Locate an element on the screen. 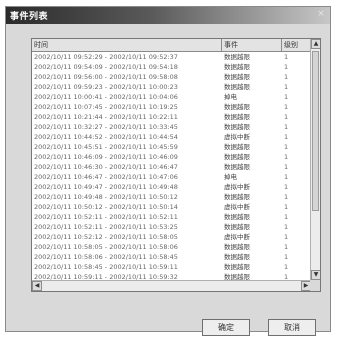 Image resolution: width=338 pixels, height=338 pixels. window-title: 事件列表 is located at coordinates (29, 17).